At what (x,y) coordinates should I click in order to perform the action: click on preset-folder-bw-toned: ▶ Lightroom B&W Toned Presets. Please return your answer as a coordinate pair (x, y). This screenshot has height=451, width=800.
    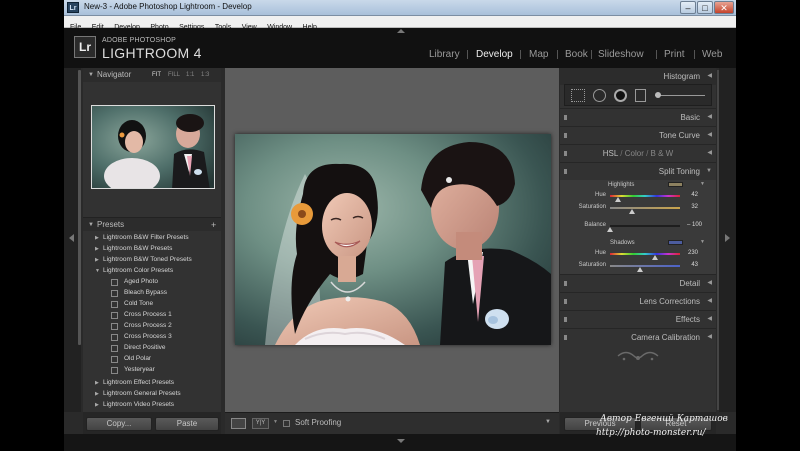
    Looking at the image, I should click on (143, 259).